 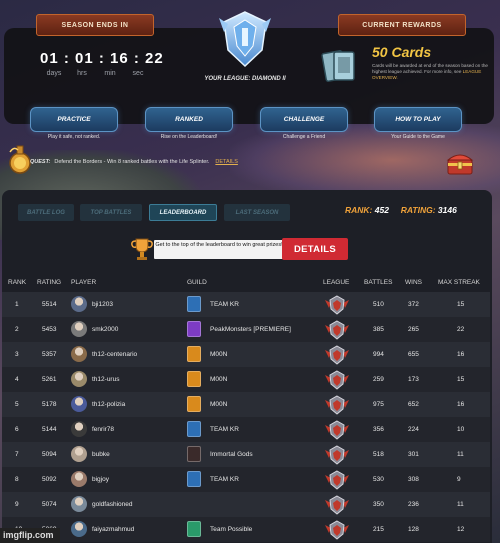 I want to click on wins-cell: 173, so click(x=413, y=379).